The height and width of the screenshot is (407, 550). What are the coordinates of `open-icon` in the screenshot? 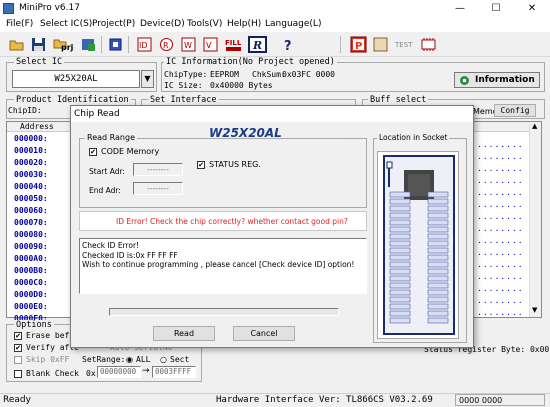 It's located at (16, 44).